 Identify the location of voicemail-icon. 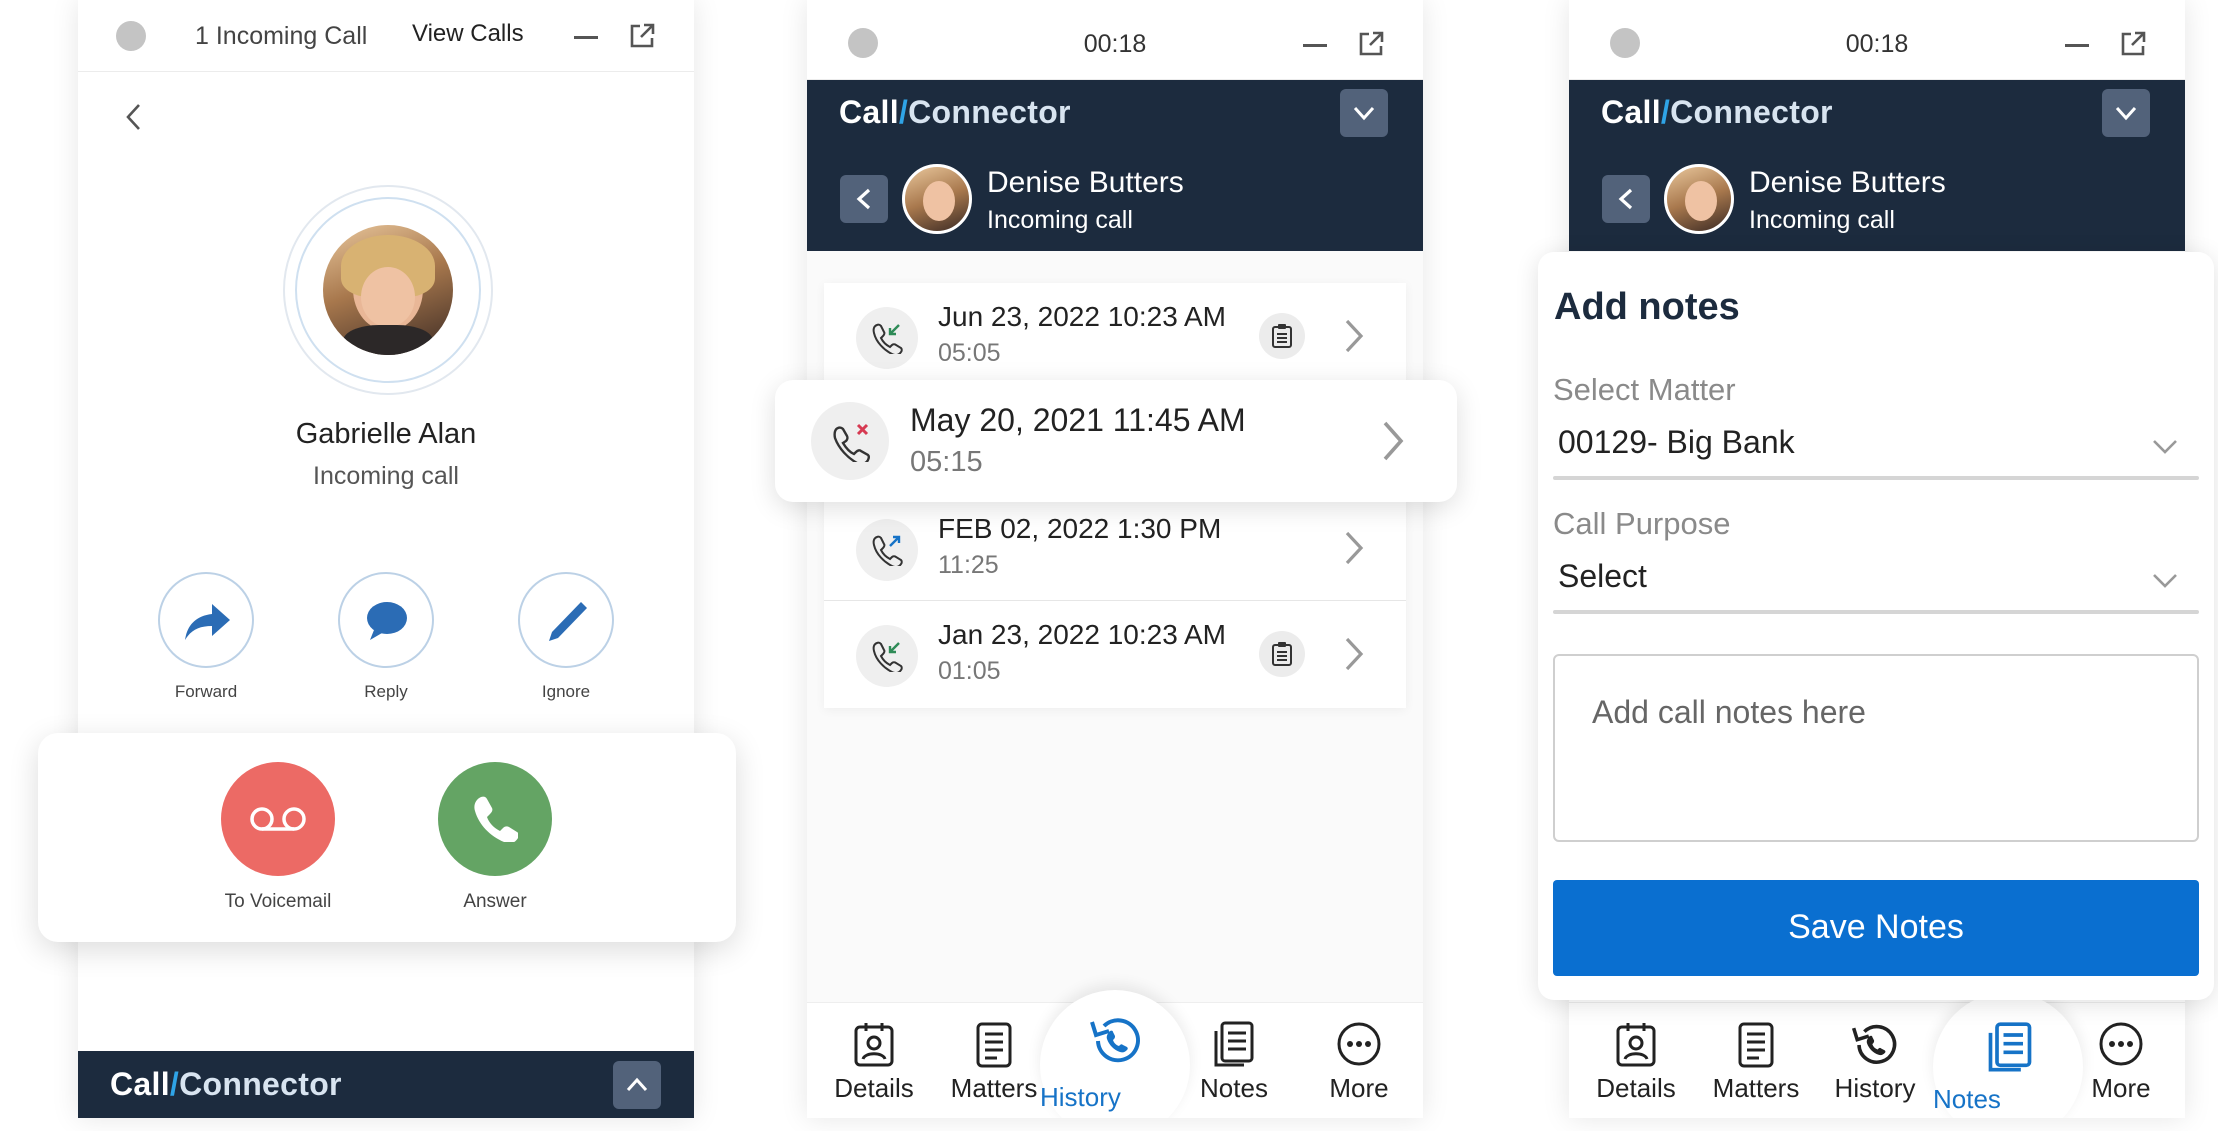
(278, 819).